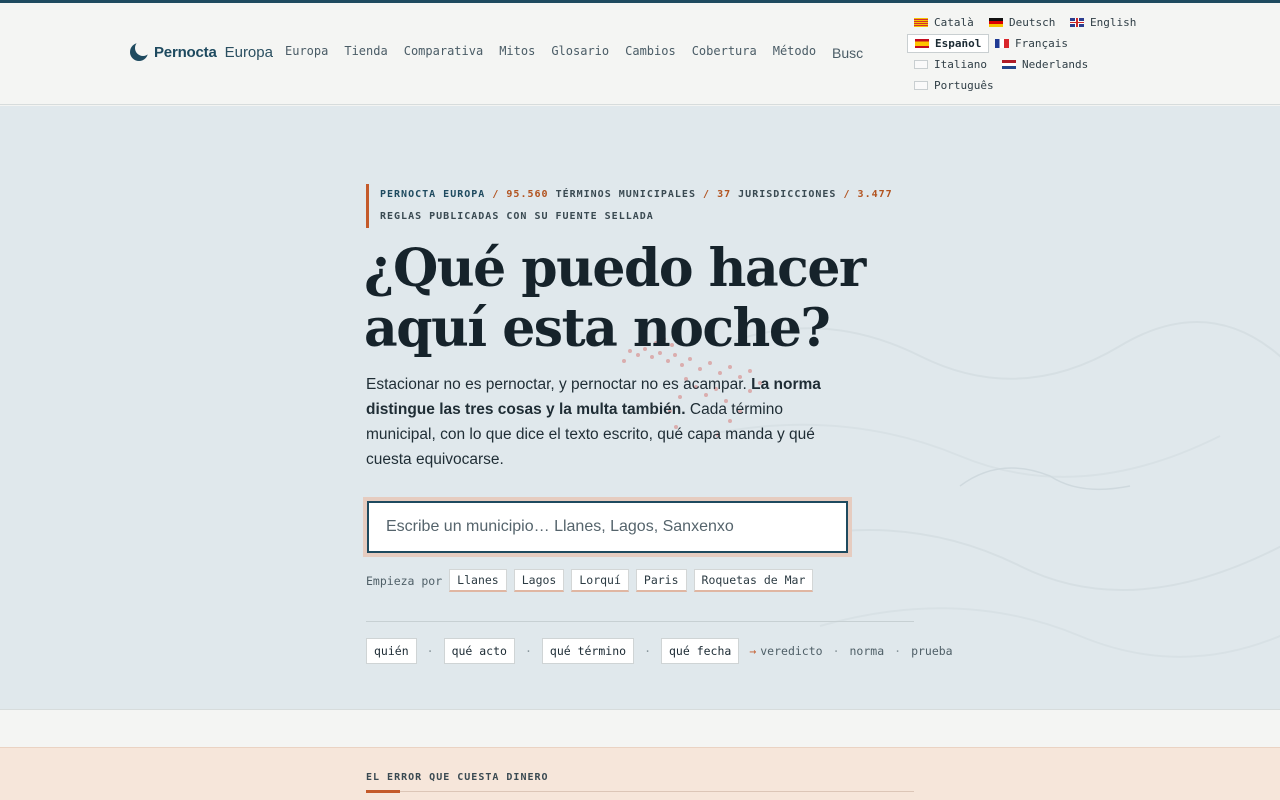  What do you see at coordinates (248, 52) in the screenshot?
I see `brand-sub: Europa` at bounding box center [248, 52].